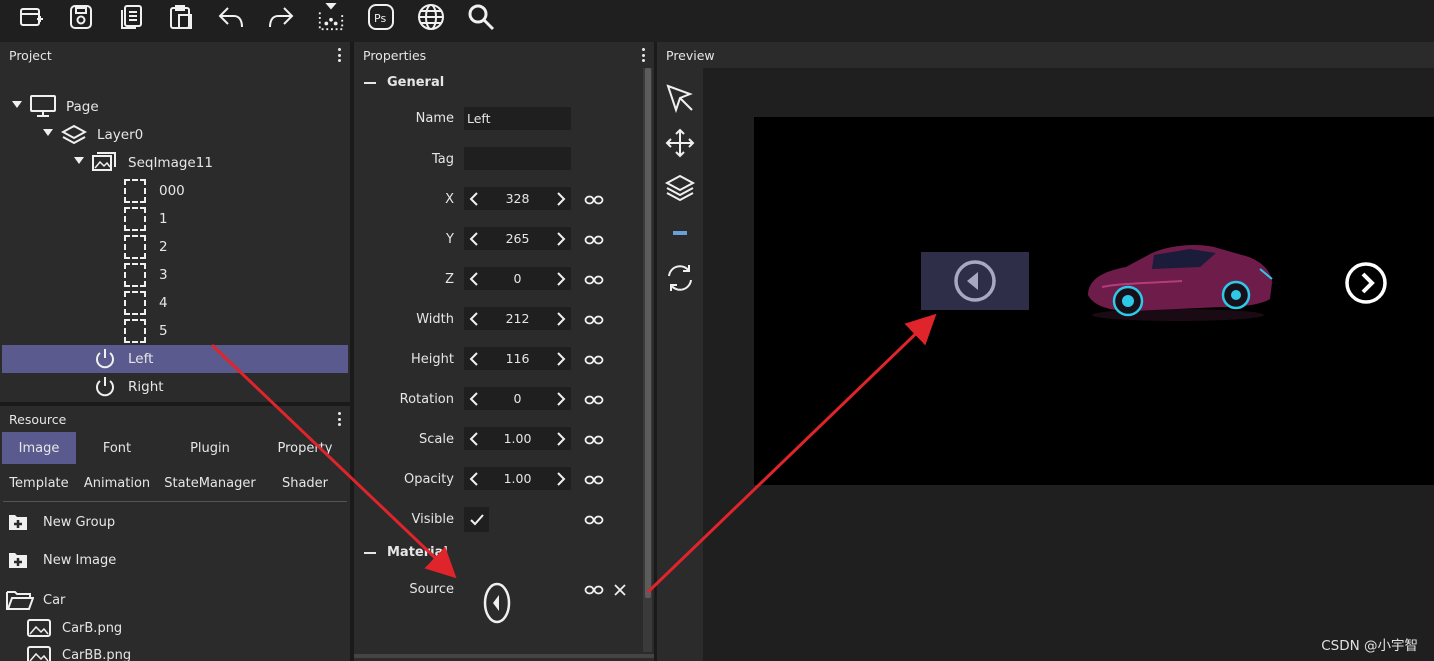 This screenshot has width=1434, height=661. I want to click on new-group-button: New Group, so click(61, 522).